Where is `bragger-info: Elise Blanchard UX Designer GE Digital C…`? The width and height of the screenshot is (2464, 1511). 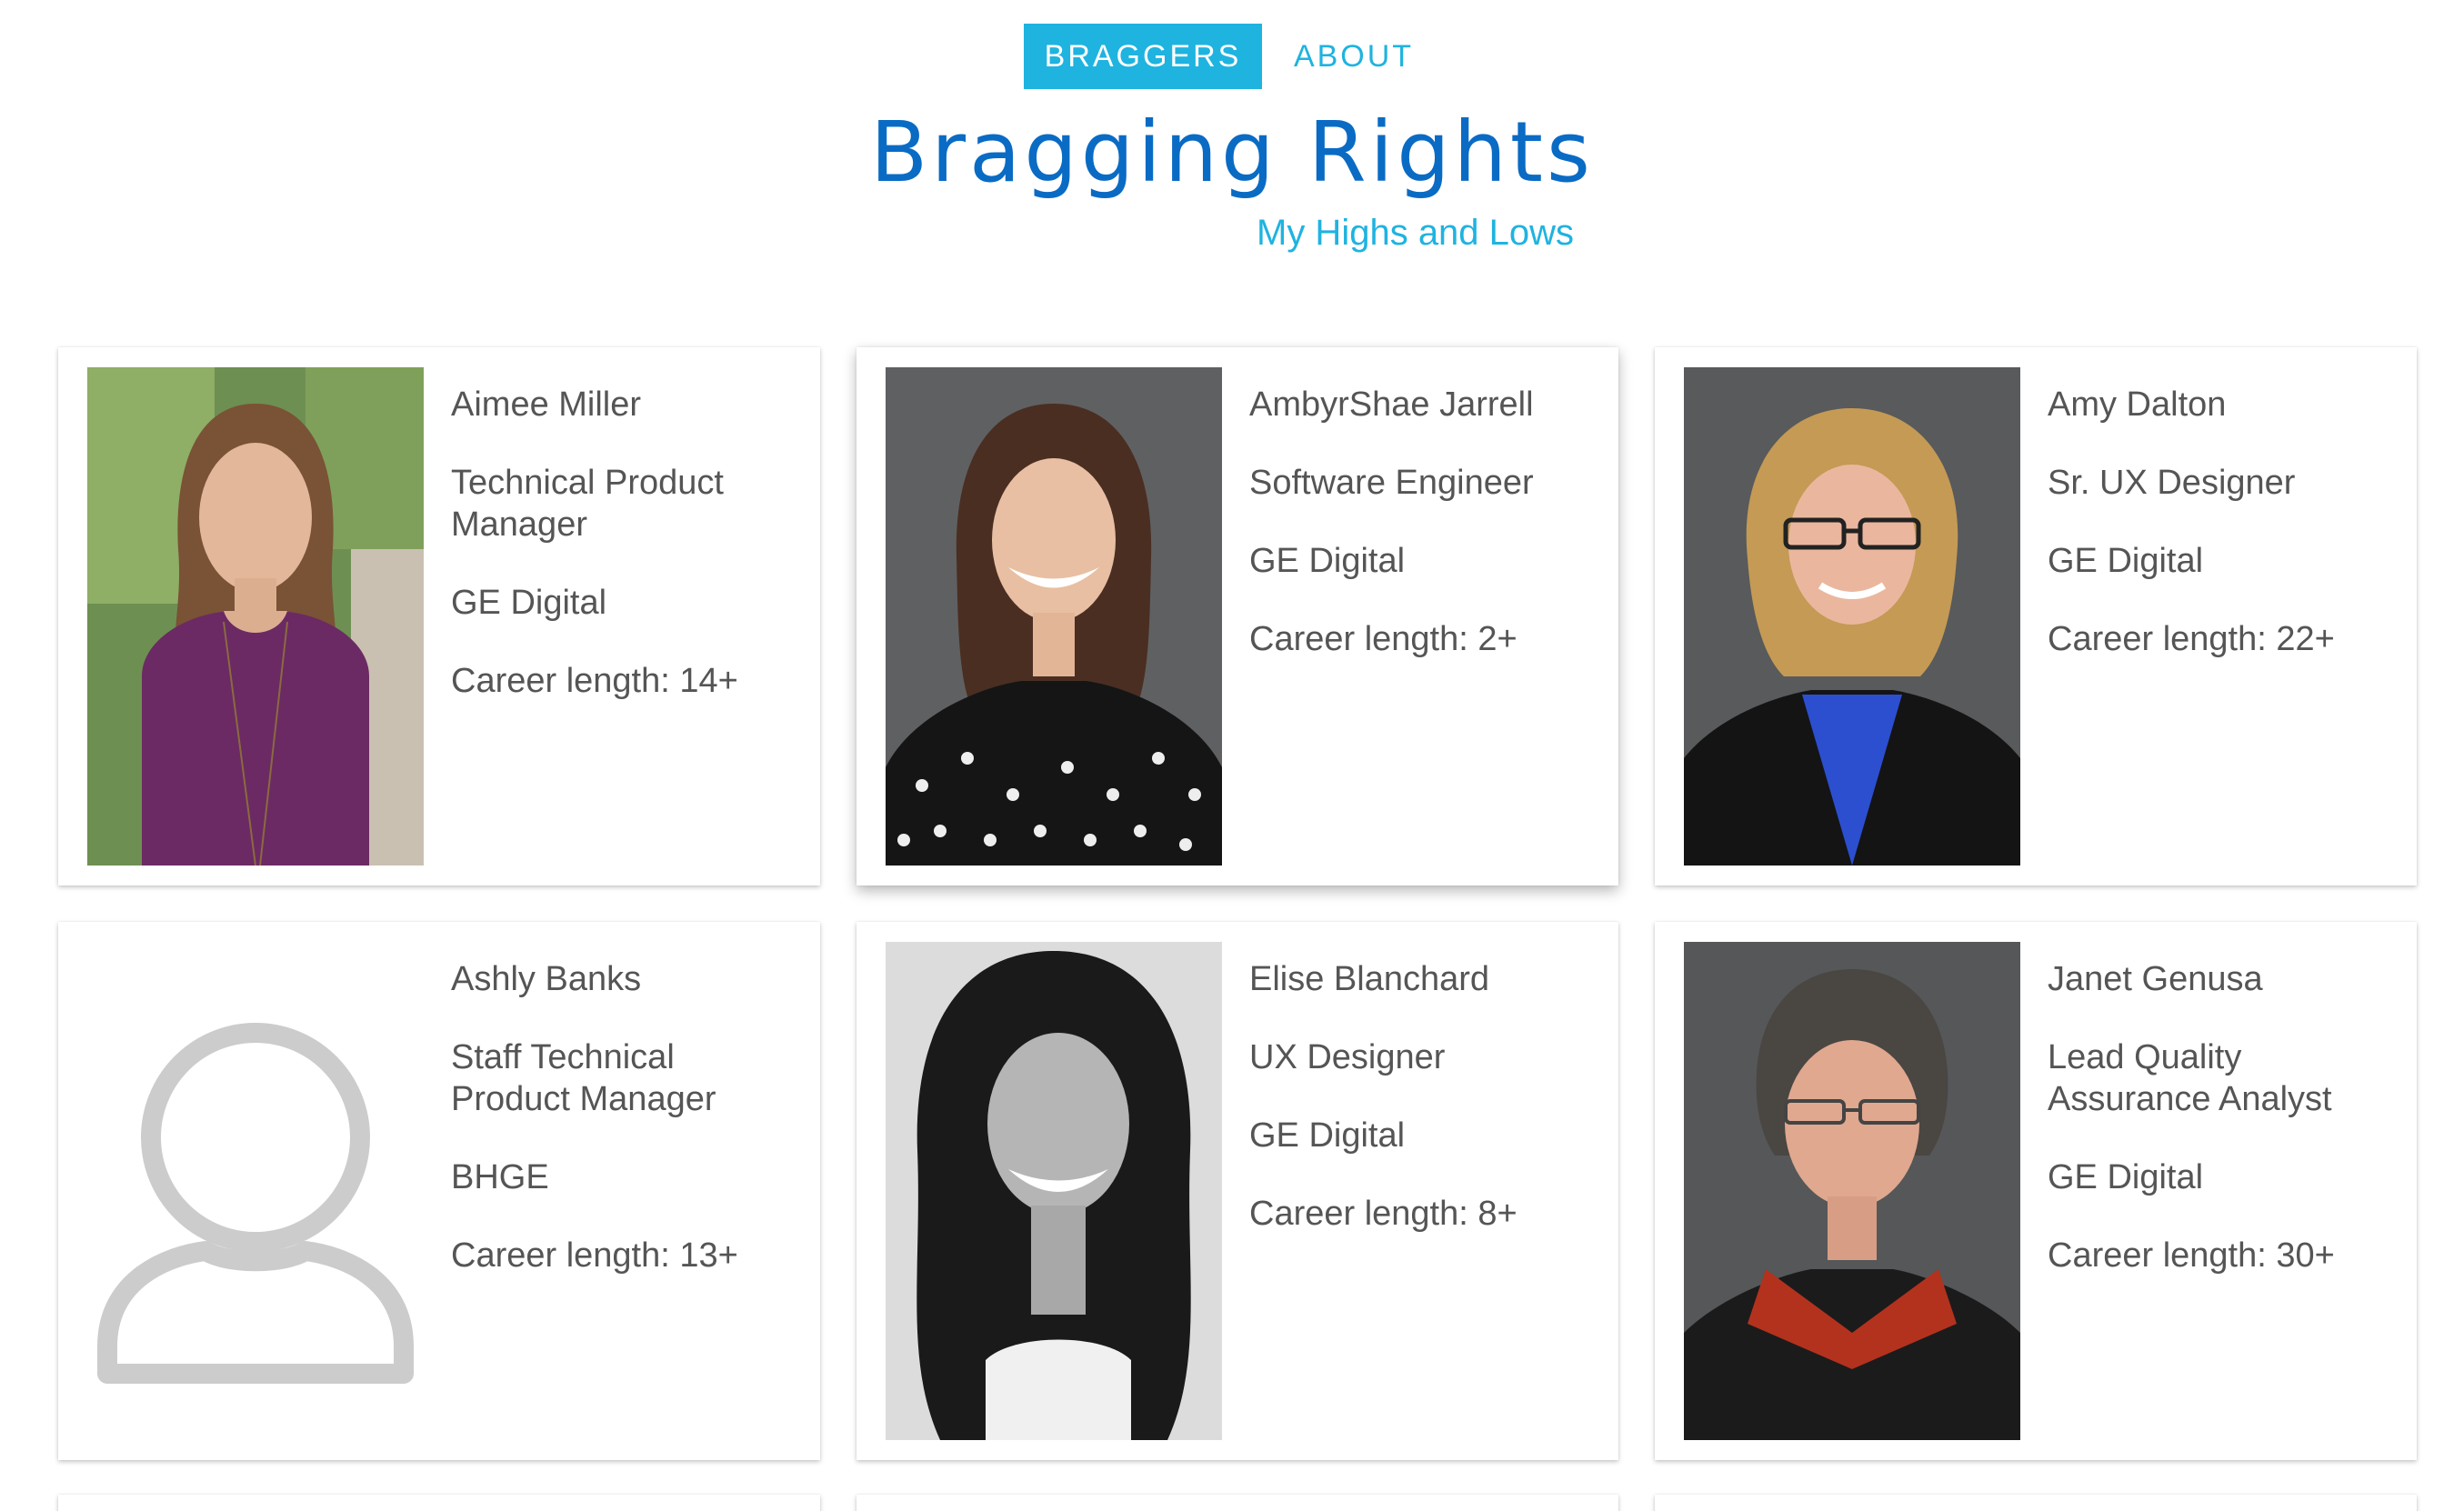
bragger-info: Elise Blanchard UX Designer GE Digital C… is located at coordinates (1422, 1114).